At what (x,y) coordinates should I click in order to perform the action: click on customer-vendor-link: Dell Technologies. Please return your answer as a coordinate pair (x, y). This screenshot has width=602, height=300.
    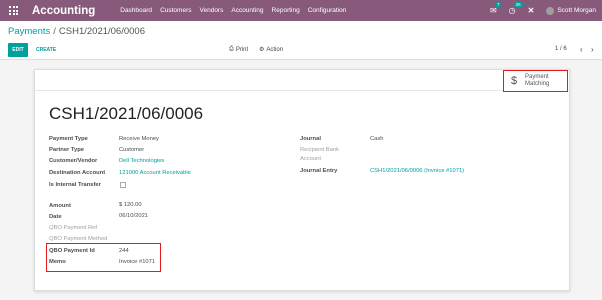
    Looking at the image, I should click on (141, 161).